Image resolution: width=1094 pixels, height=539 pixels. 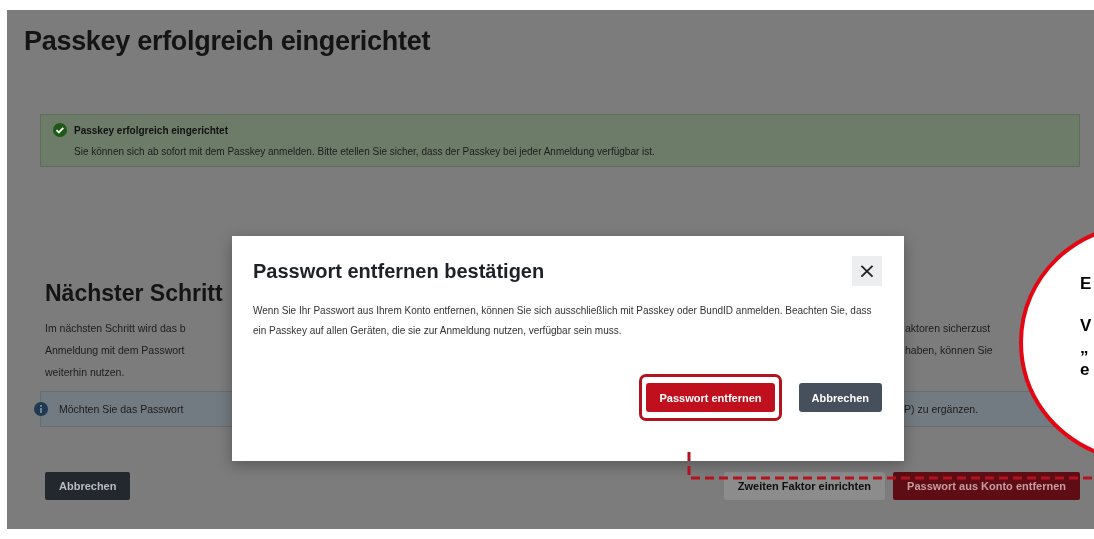 What do you see at coordinates (228, 41) in the screenshot?
I see `page-title: Passkey erfolgreich eingerichtet` at bounding box center [228, 41].